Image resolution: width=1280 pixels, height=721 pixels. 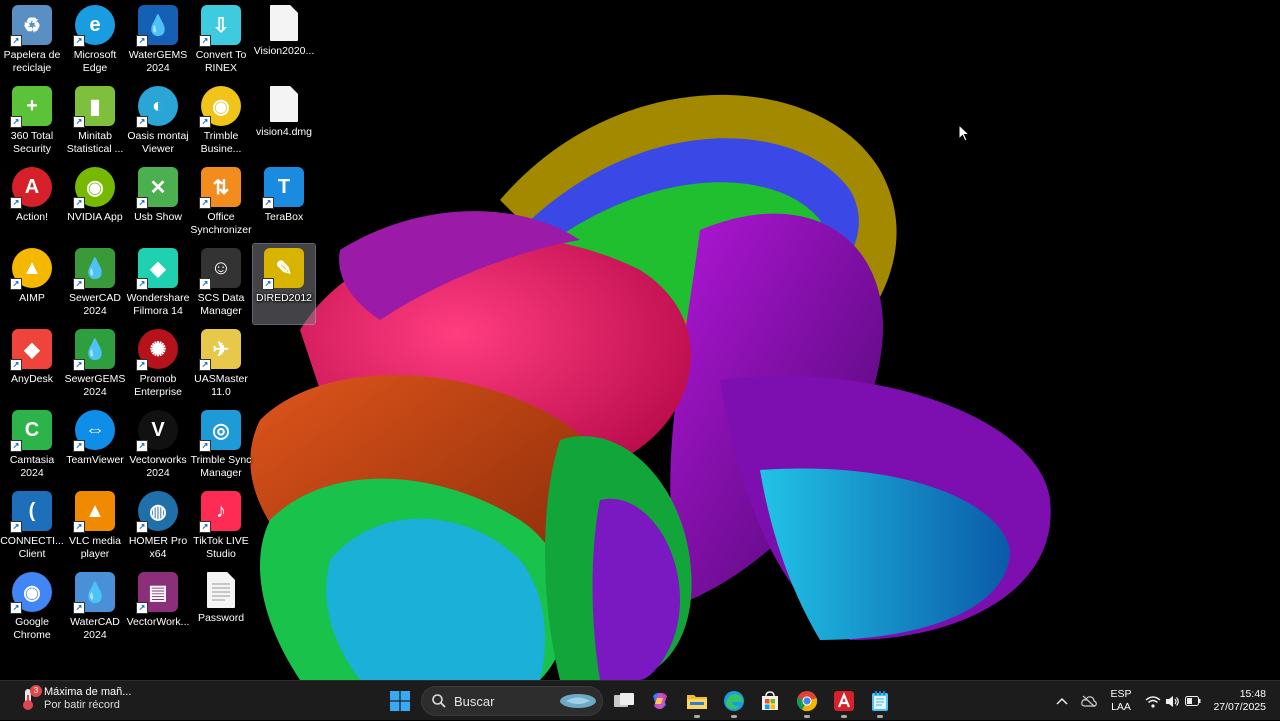 I want to click on wrench-icon: ✕ ↗, so click(x=157, y=188).